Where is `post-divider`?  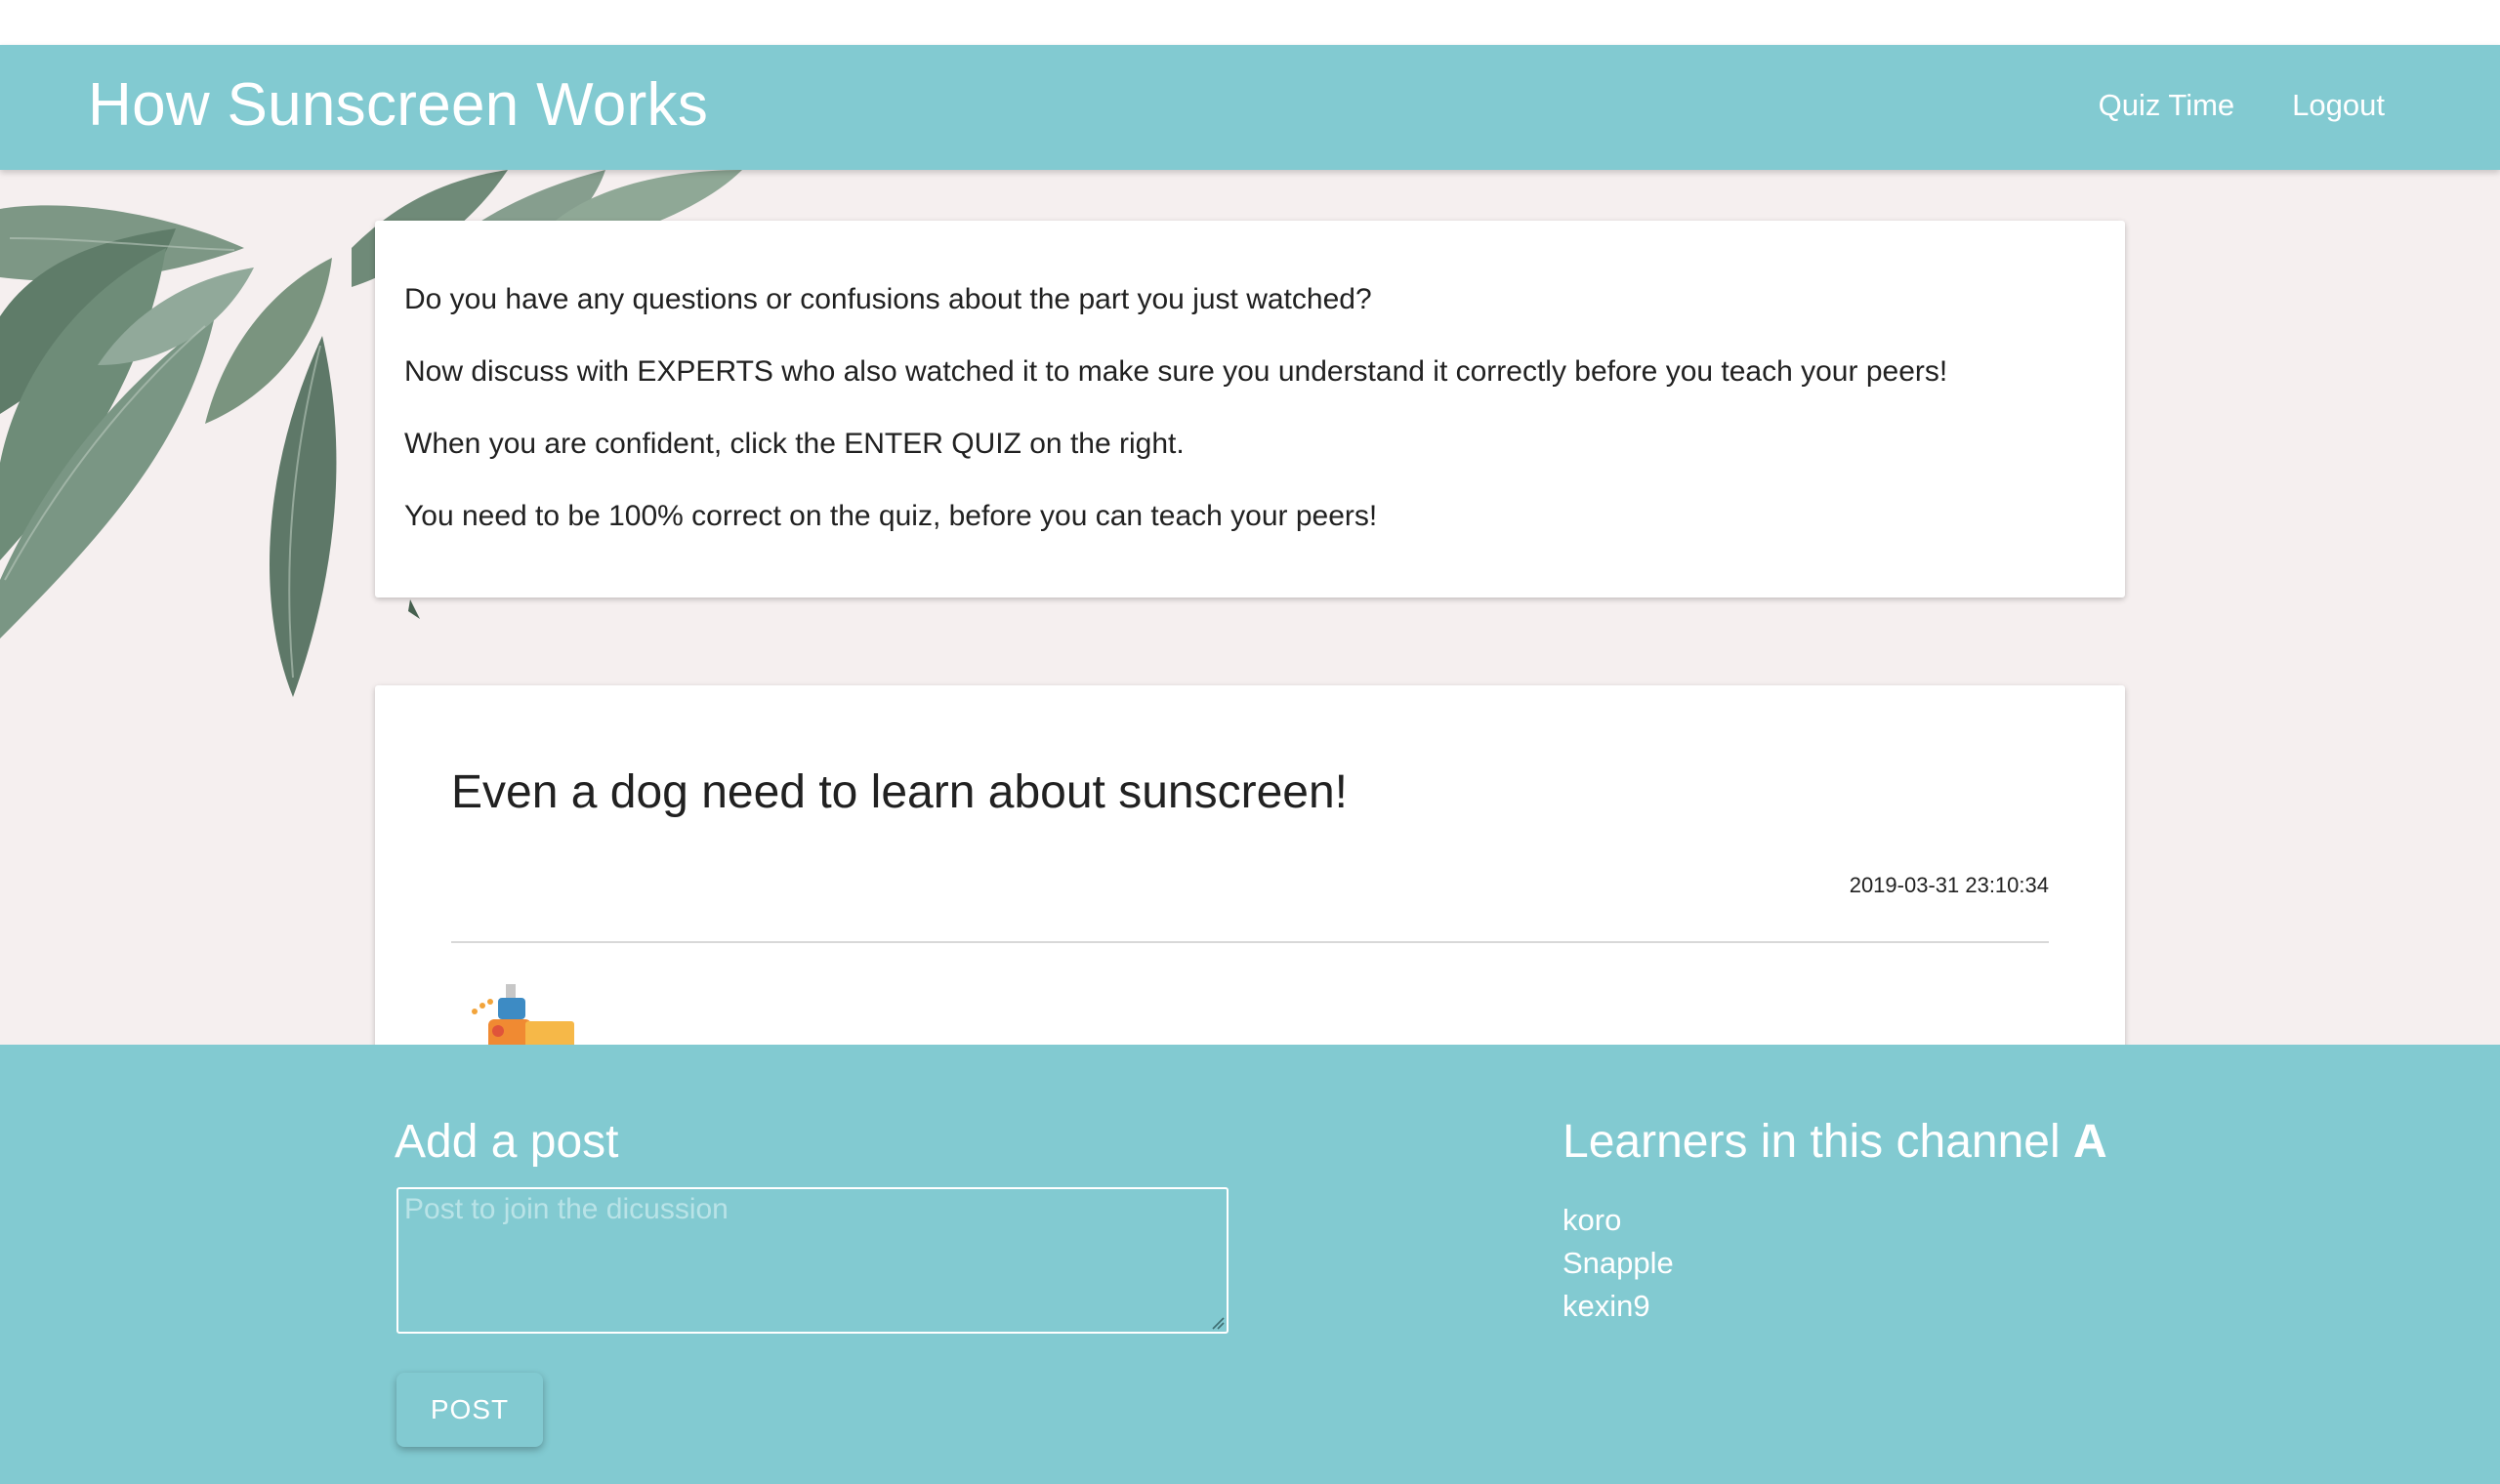 post-divider is located at coordinates (1250, 942).